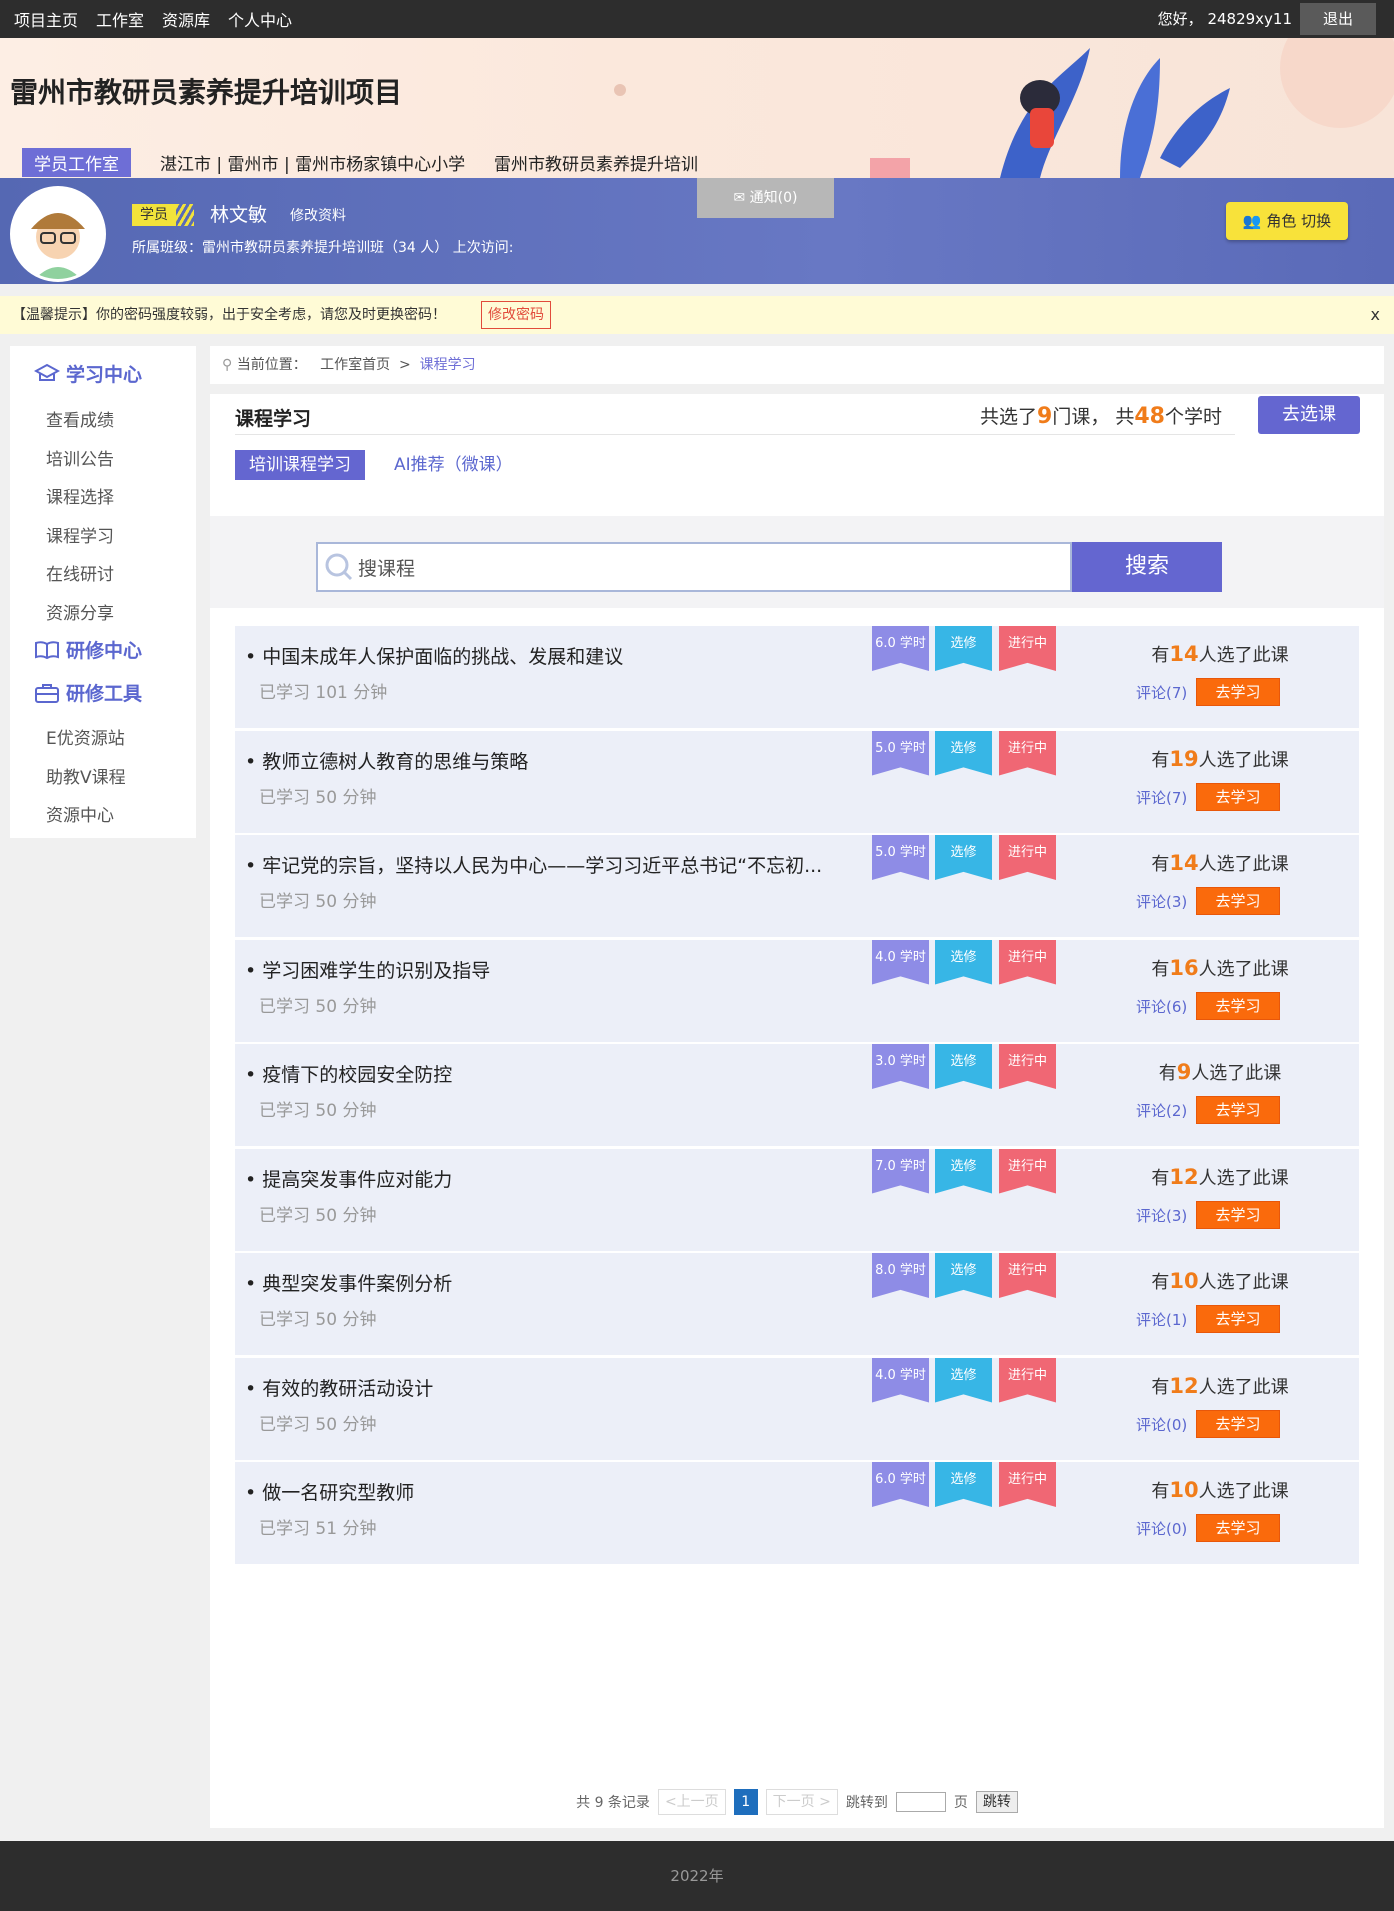 The height and width of the screenshot is (1911, 1394). What do you see at coordinates (765, 198) in the screenshot?
I see `notification-button: ✉ 通知(0)` at bounding box center [765, 198].